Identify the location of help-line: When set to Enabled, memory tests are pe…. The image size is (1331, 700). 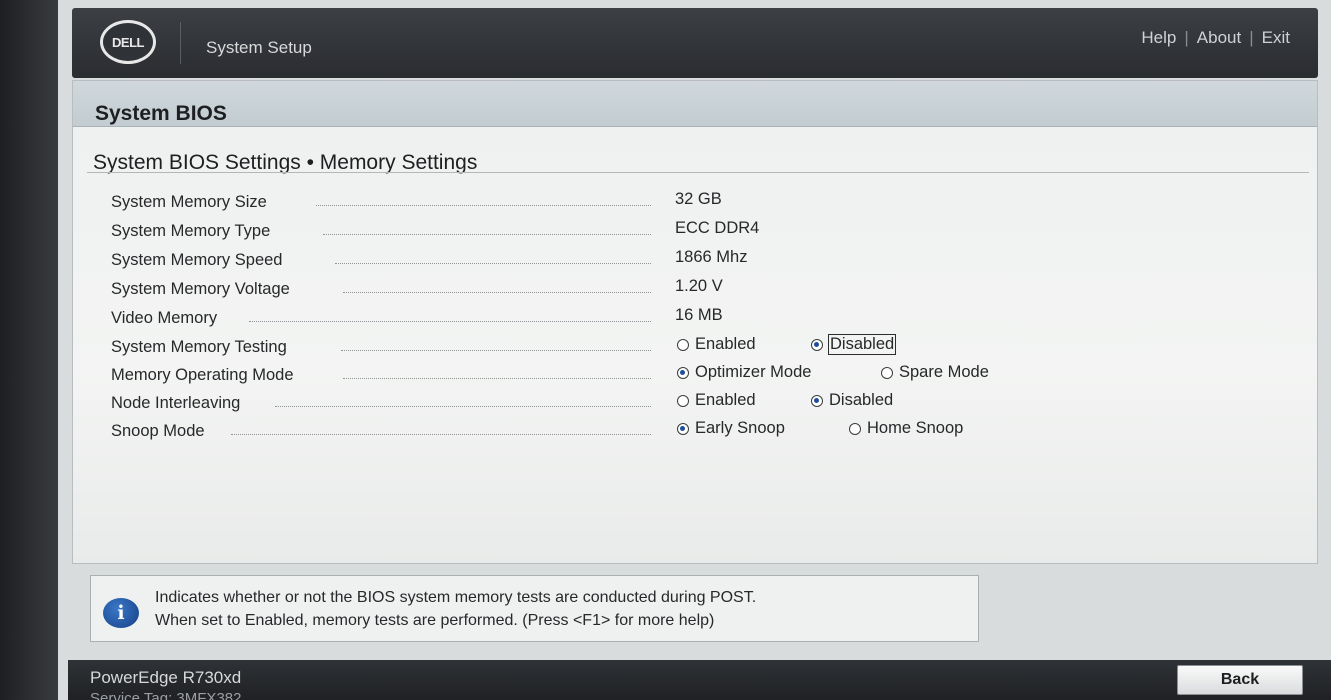
(435, 620).